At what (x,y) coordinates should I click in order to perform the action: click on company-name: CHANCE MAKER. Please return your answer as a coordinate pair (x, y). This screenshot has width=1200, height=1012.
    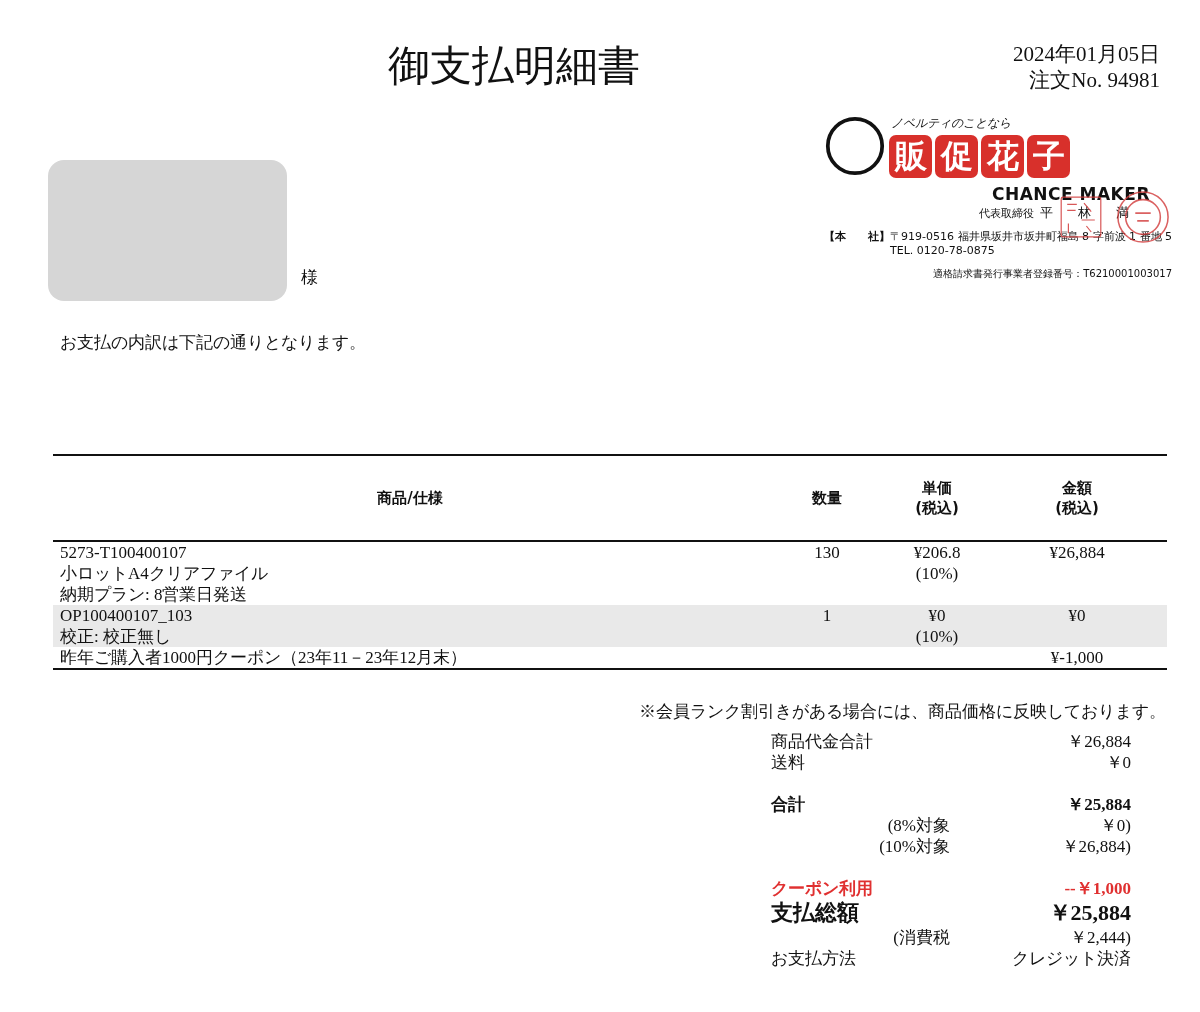
    Looking at the image, I should click on (1070, 194).